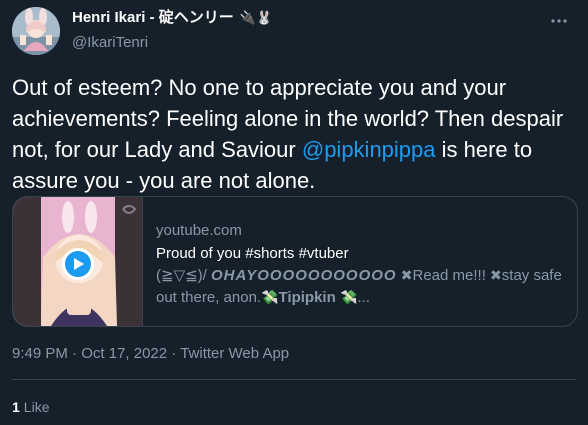  I want to click on author-names: Henri Ikari - 碇ヘンリー 🔌🐰 @IkariTenri, so click(172, 30).